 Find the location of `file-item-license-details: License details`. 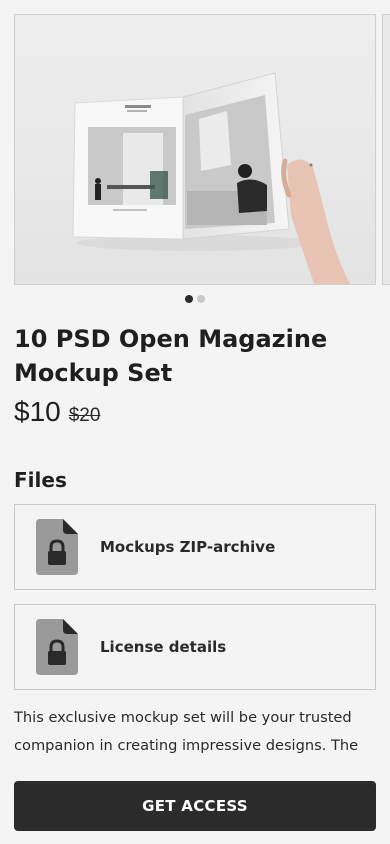

file-item-license-details: License details is located at coordinates (195, 647).